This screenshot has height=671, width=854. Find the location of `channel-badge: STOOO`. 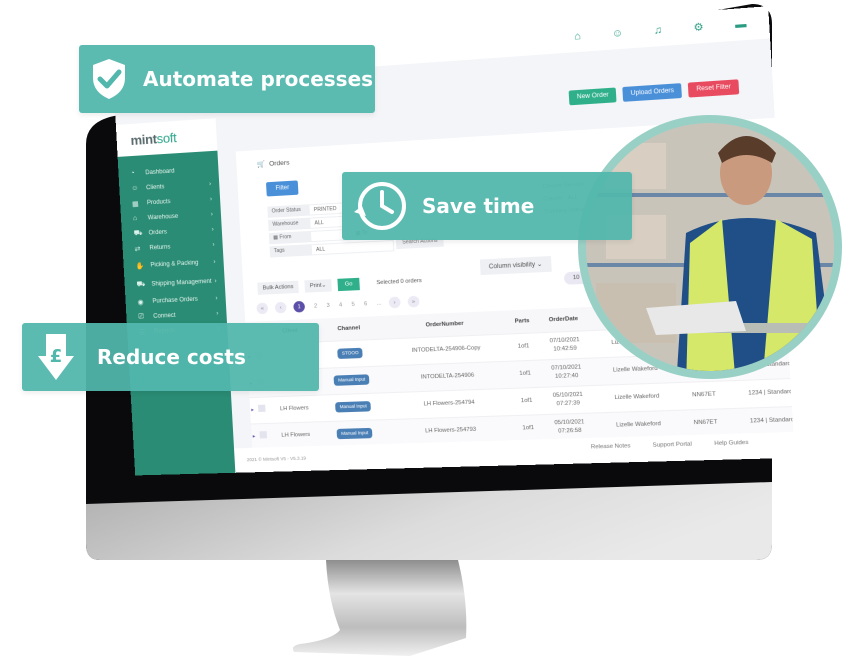

channel-badge: STOOO is located at coordinates (350, 353).